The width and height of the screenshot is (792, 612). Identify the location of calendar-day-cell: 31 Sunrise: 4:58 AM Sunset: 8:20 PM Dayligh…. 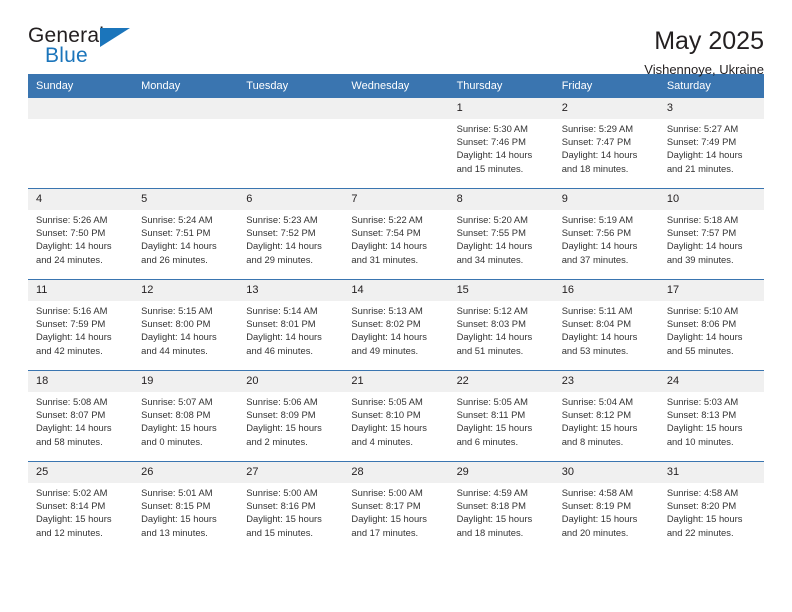
(711, 506).